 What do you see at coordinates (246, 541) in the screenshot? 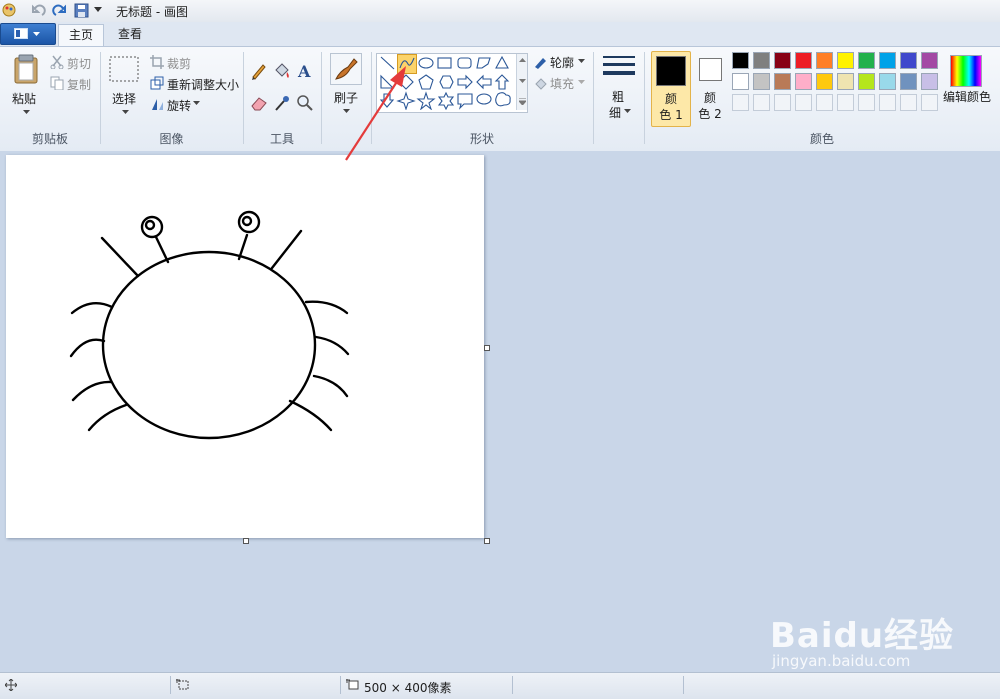
I see `resize-handle-bottom` at bounding box center [246, 541].